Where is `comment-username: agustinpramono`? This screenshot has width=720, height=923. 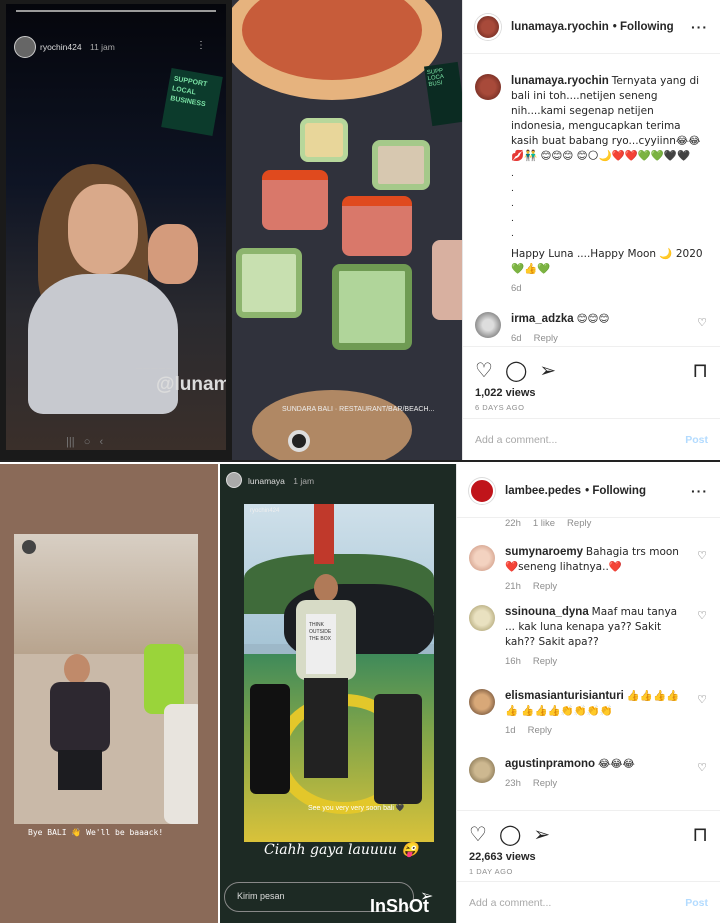 comment-username: agustinpramono is located at coordinates (550, 764).